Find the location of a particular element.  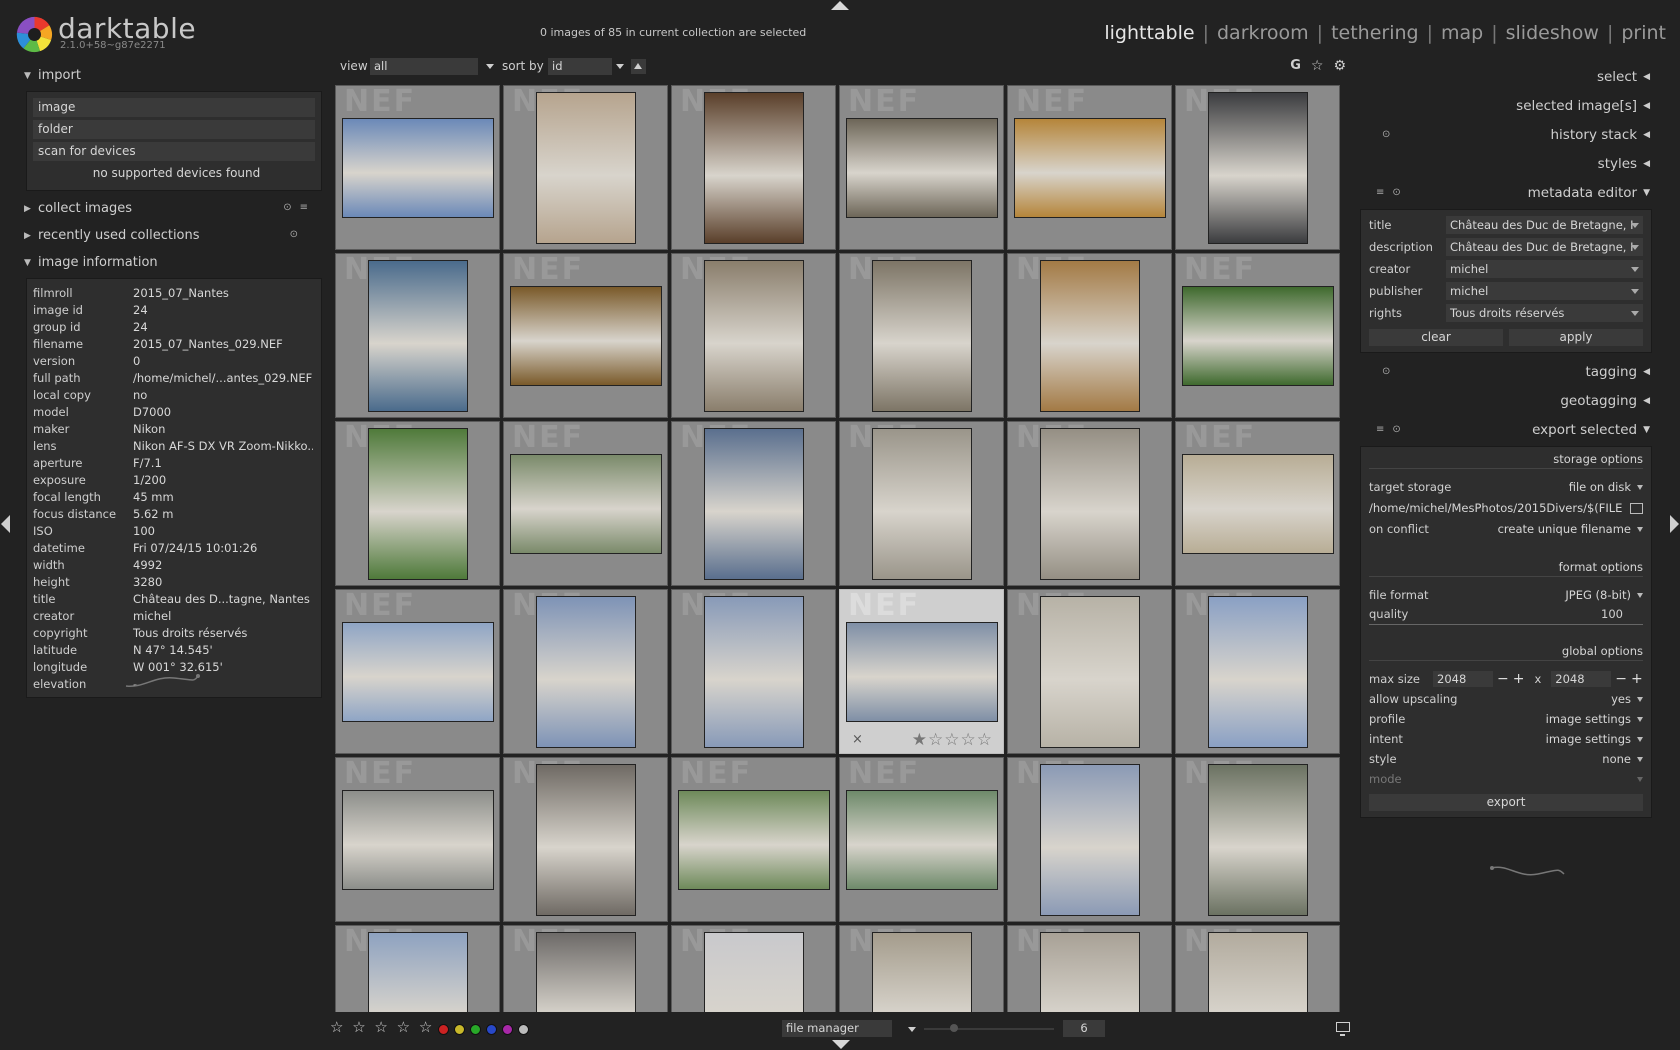

view-tethering: tethering is located at coordinates (1375, 33).